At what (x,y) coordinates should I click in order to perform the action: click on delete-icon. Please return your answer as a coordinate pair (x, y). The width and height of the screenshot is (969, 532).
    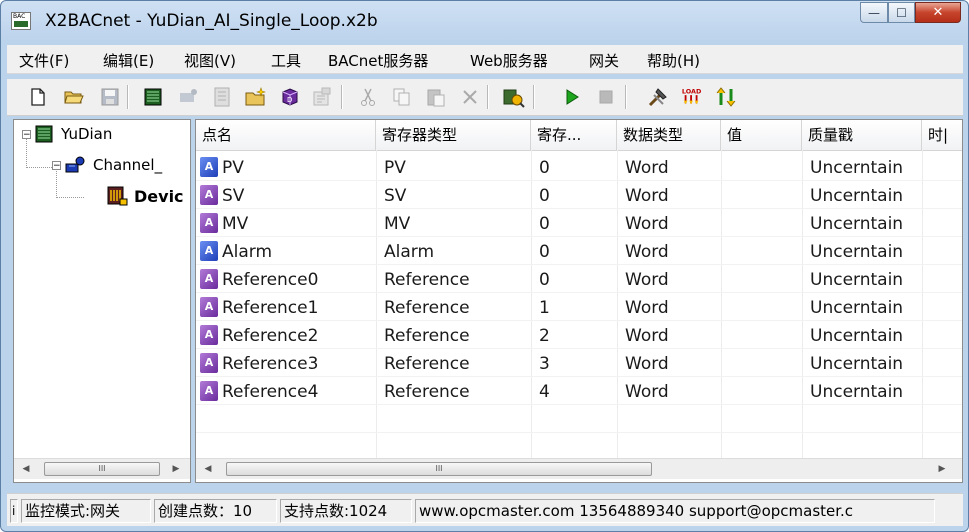
    Looking at the image, I should click on (470, 97).